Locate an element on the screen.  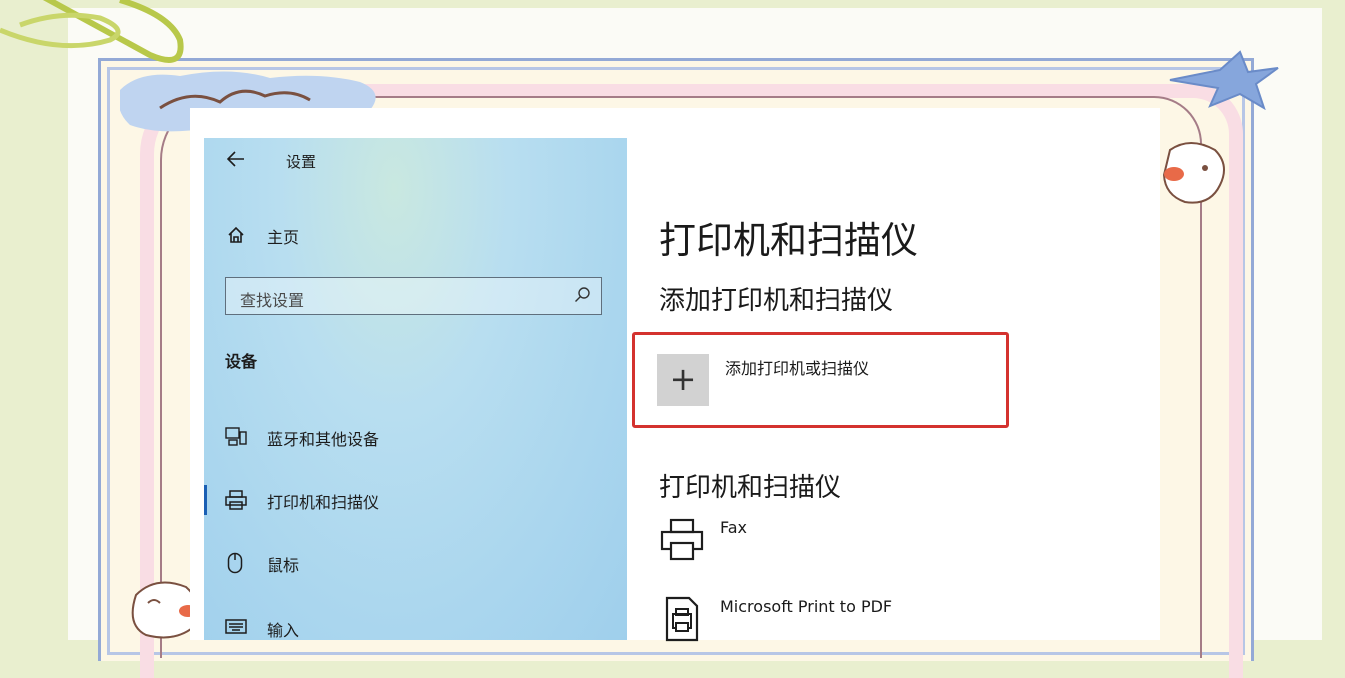
cloud-face-decoration is located at coordinates (1193, 173).